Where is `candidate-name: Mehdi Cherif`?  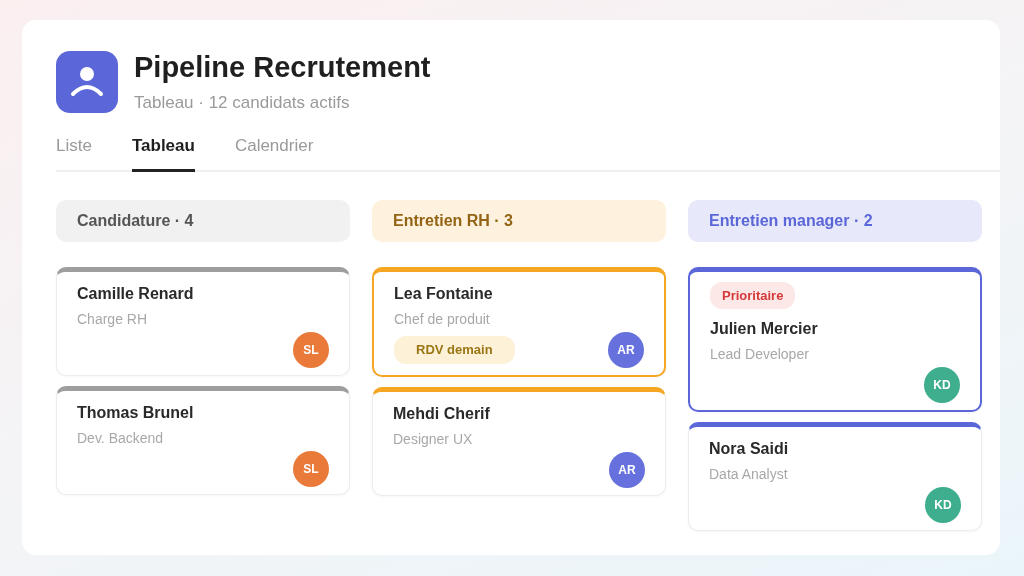 candidate-name: Mehdi Cherif is located at coordinates (442, 413).